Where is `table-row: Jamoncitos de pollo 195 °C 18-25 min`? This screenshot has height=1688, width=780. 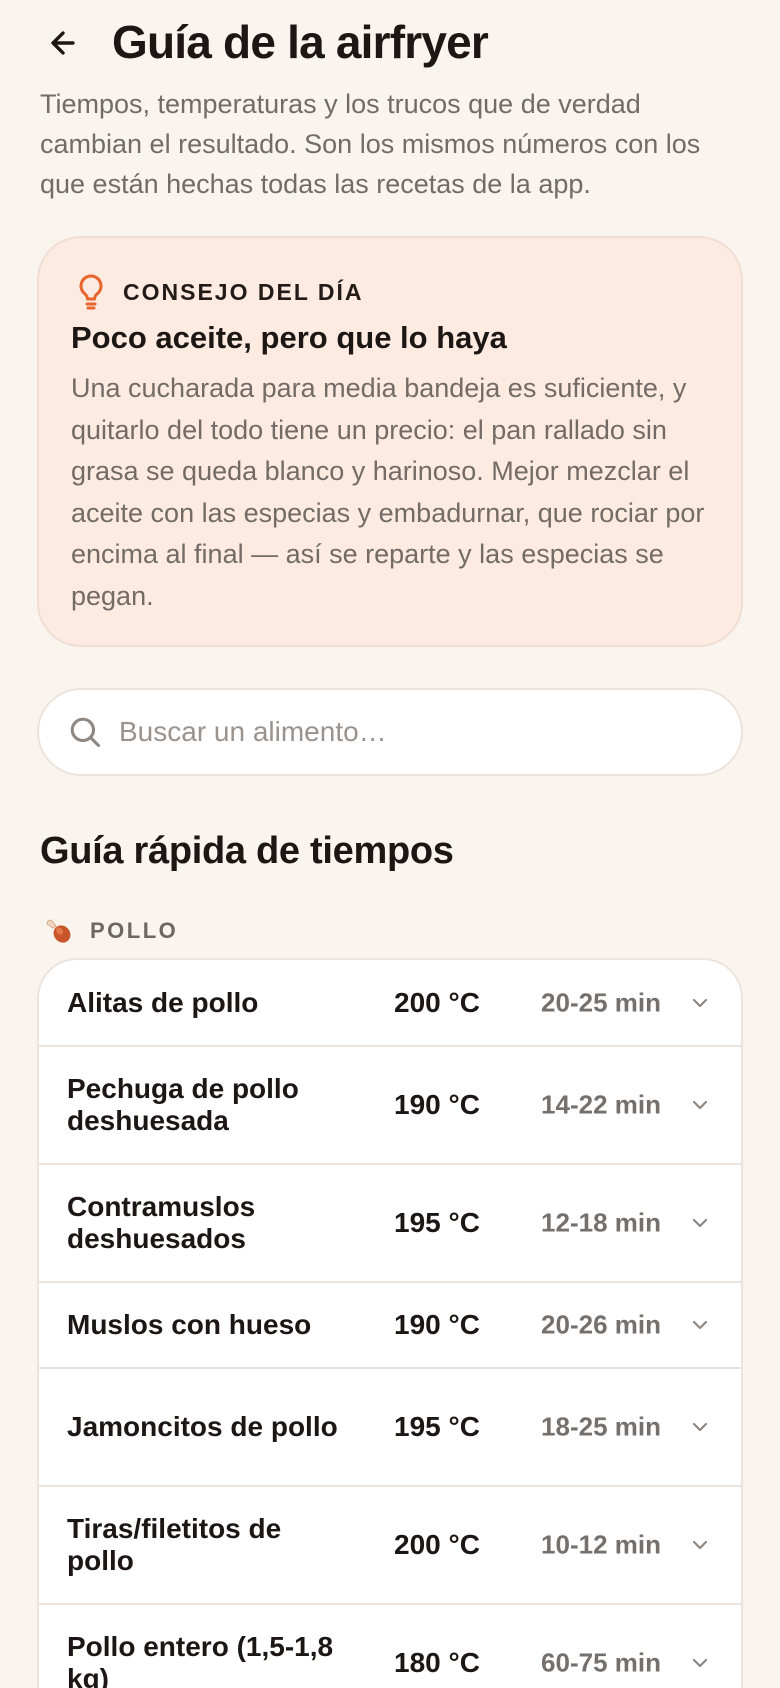 table-row: Jamoncitos de pollo 195 °C 18-25 min is located at coordinates (390, 1426).